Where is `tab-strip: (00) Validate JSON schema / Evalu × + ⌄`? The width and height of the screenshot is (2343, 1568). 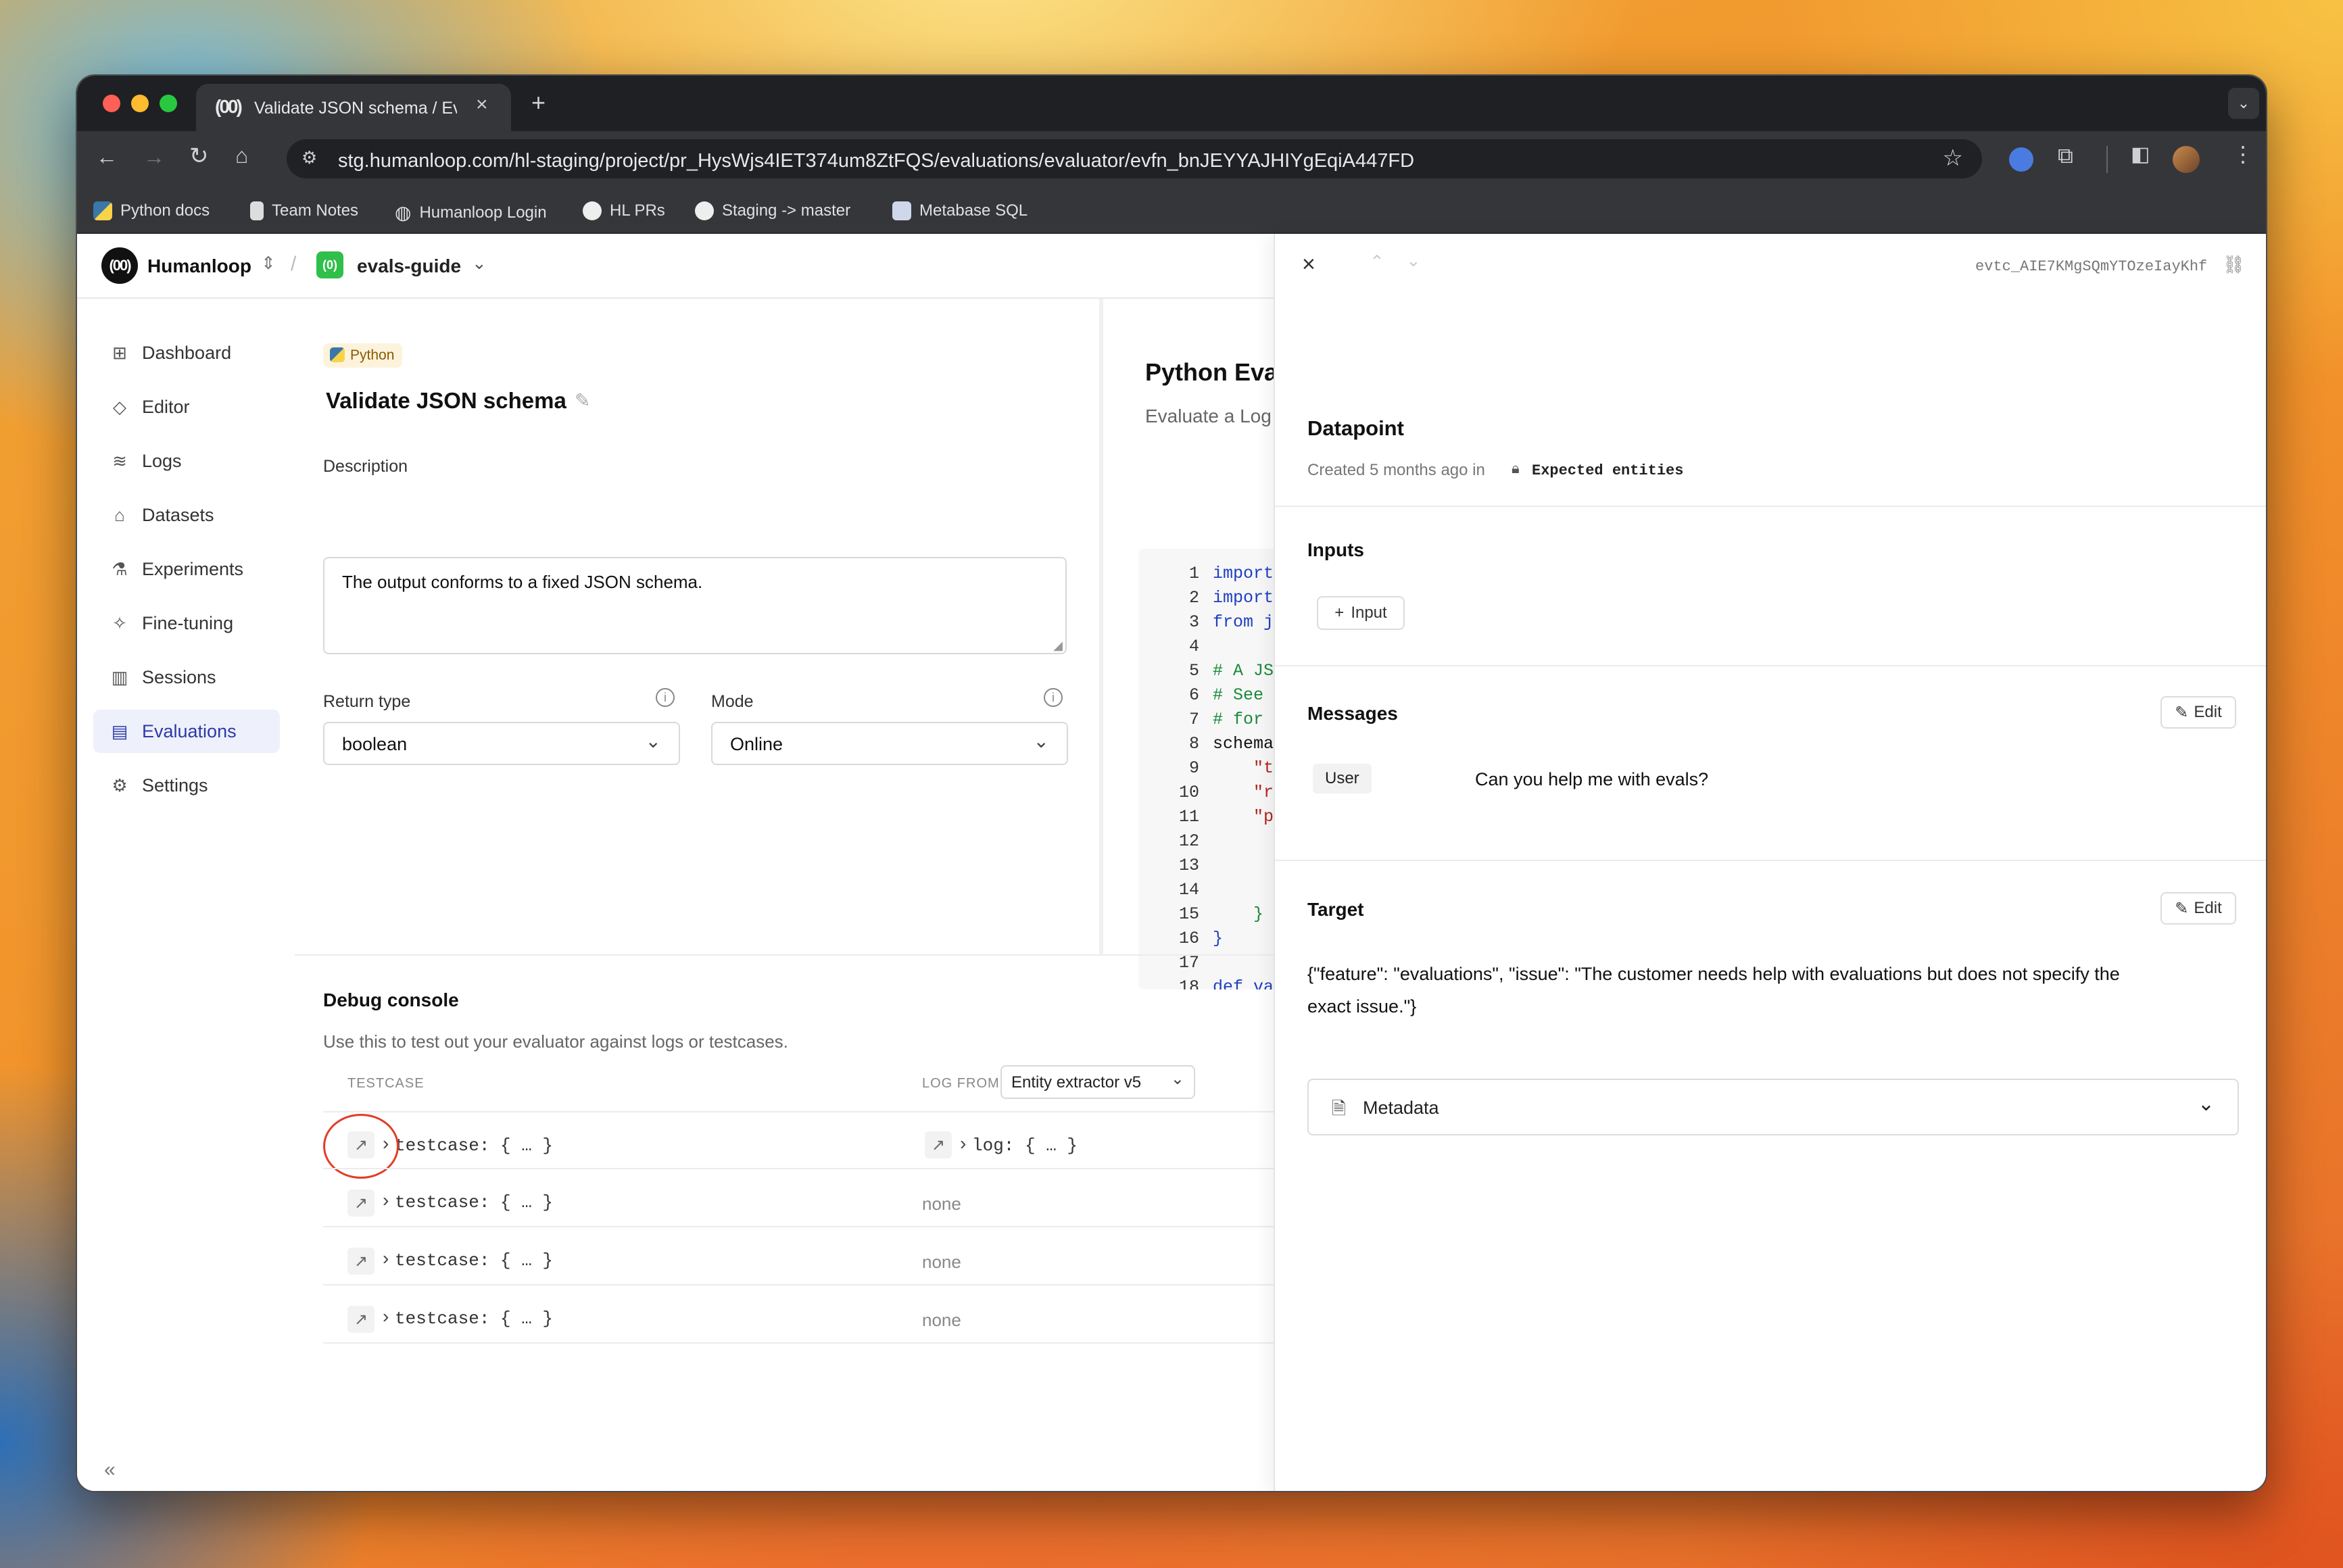 tab-strip: (00) Validate JSON schema / Evalu × + ⌄ is located at coordinates (1171, 103).